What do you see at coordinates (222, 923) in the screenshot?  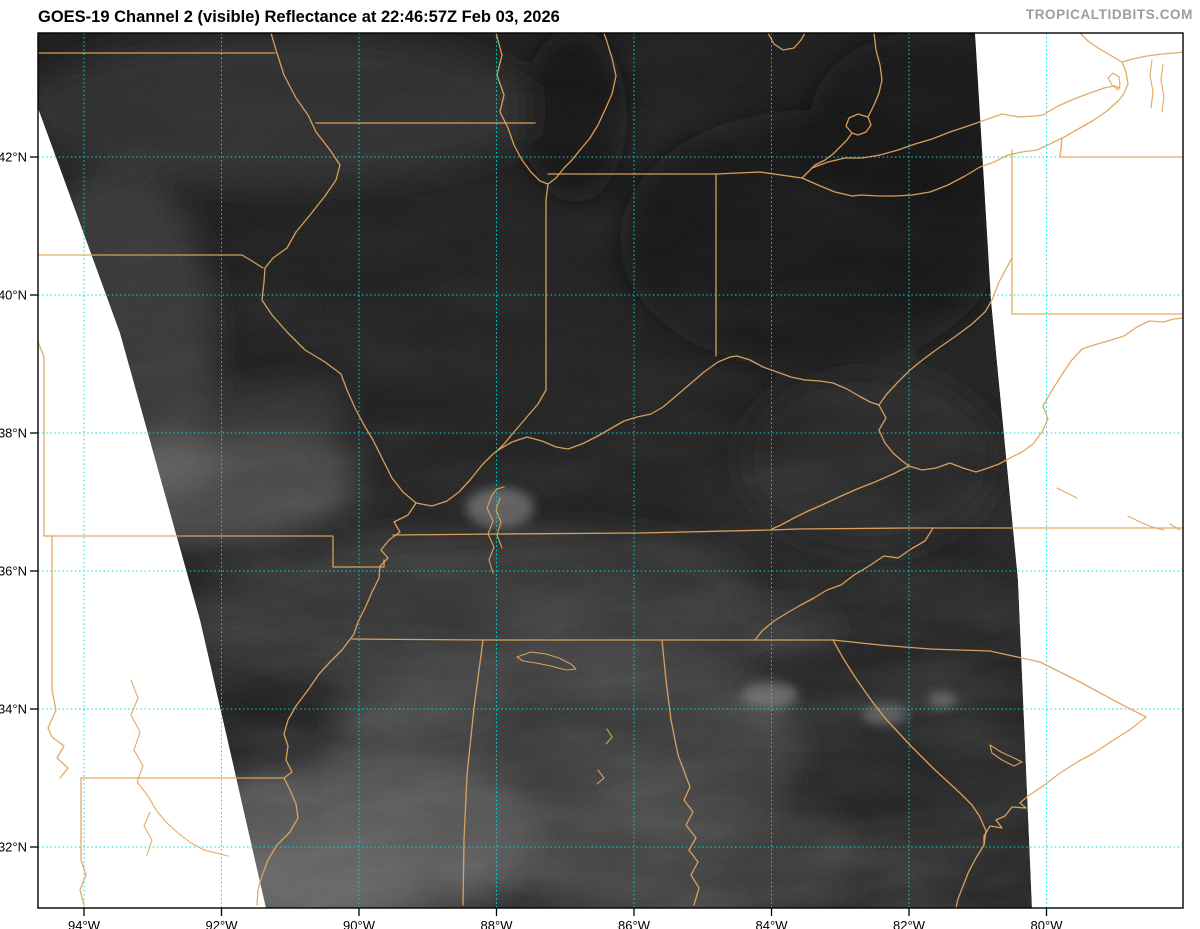 I see `lon-tick-label: 92°W` at bounding box center [222, 923].